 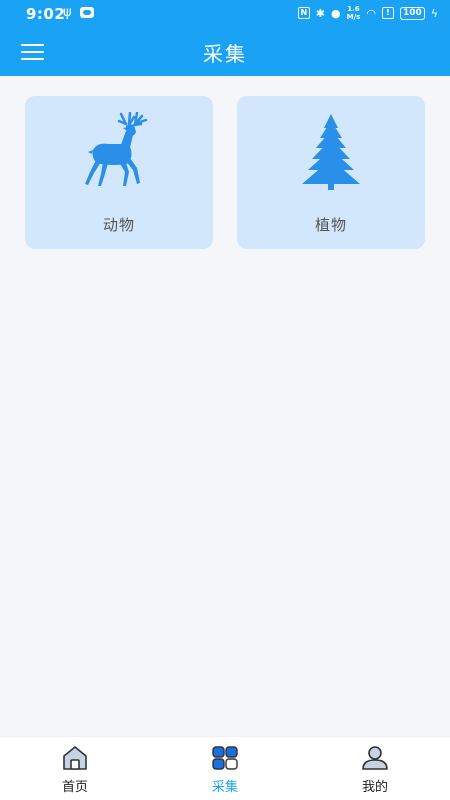 I want to click on category-label-animal: 动物, so click(x=118, y=225).